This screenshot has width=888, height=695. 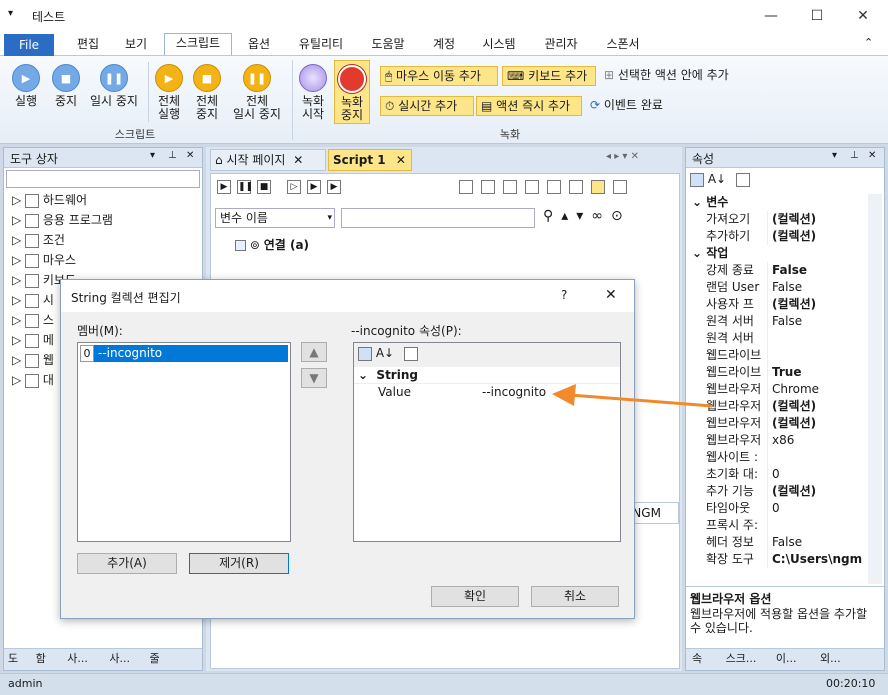 I want to click on step-into-icon: ▶, so click(x=334, y=187).